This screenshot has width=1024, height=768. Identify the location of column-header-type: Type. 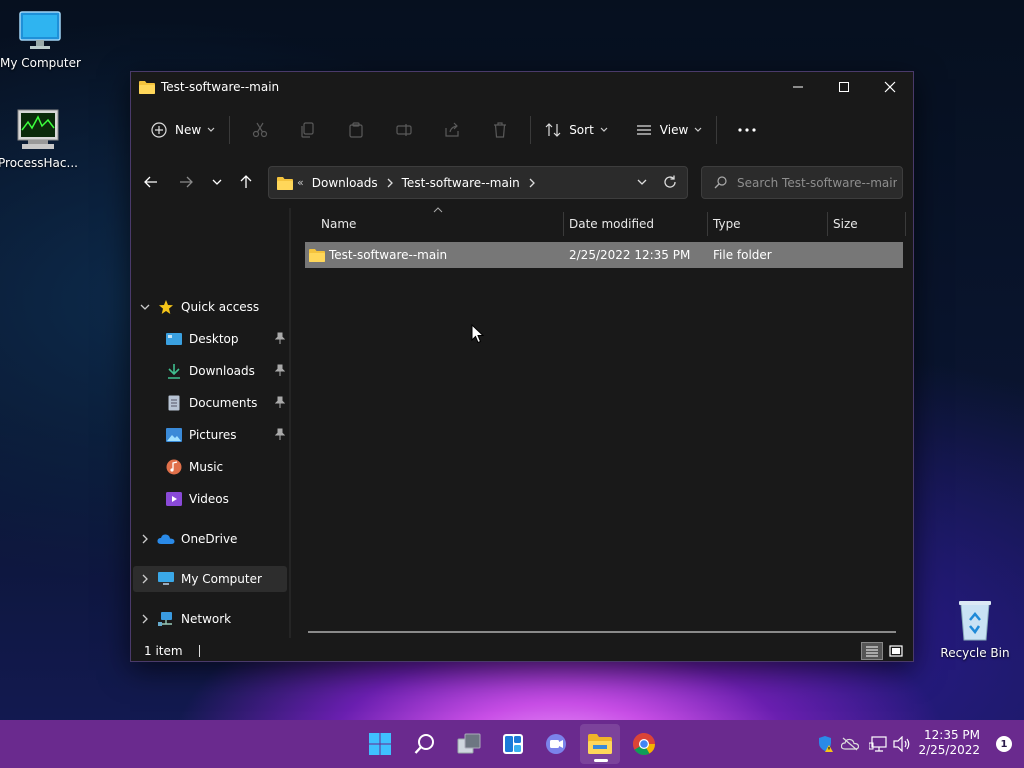
(727, 224).